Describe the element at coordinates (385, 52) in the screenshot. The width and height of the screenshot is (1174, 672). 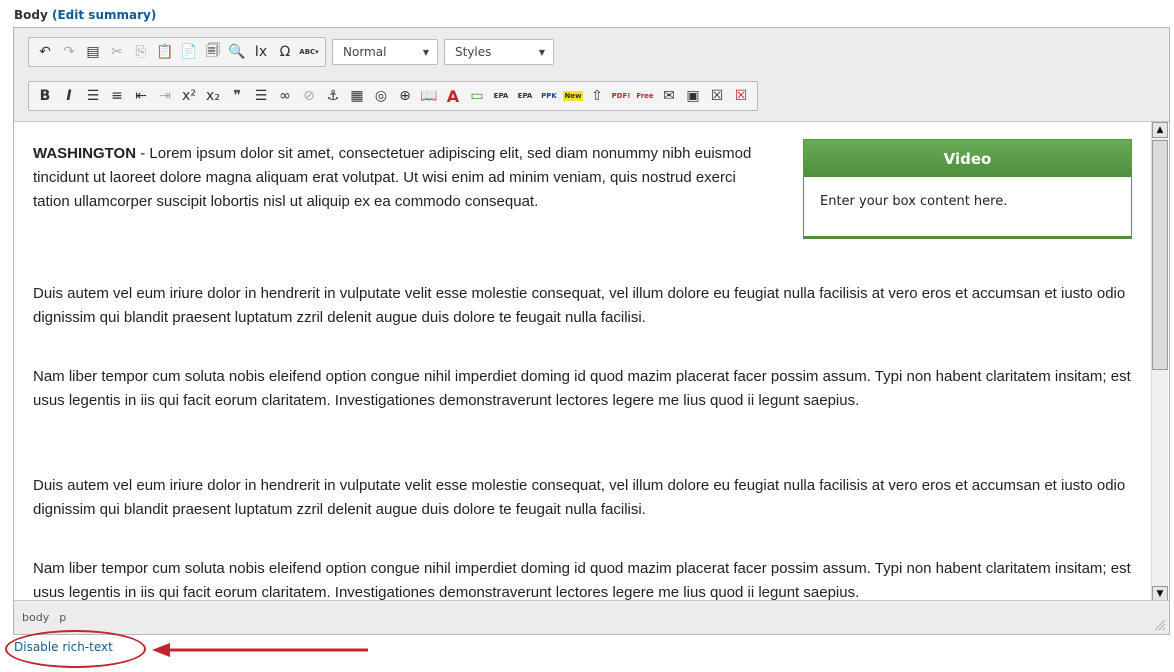
I see `format-select: Normal ▼` at that location.